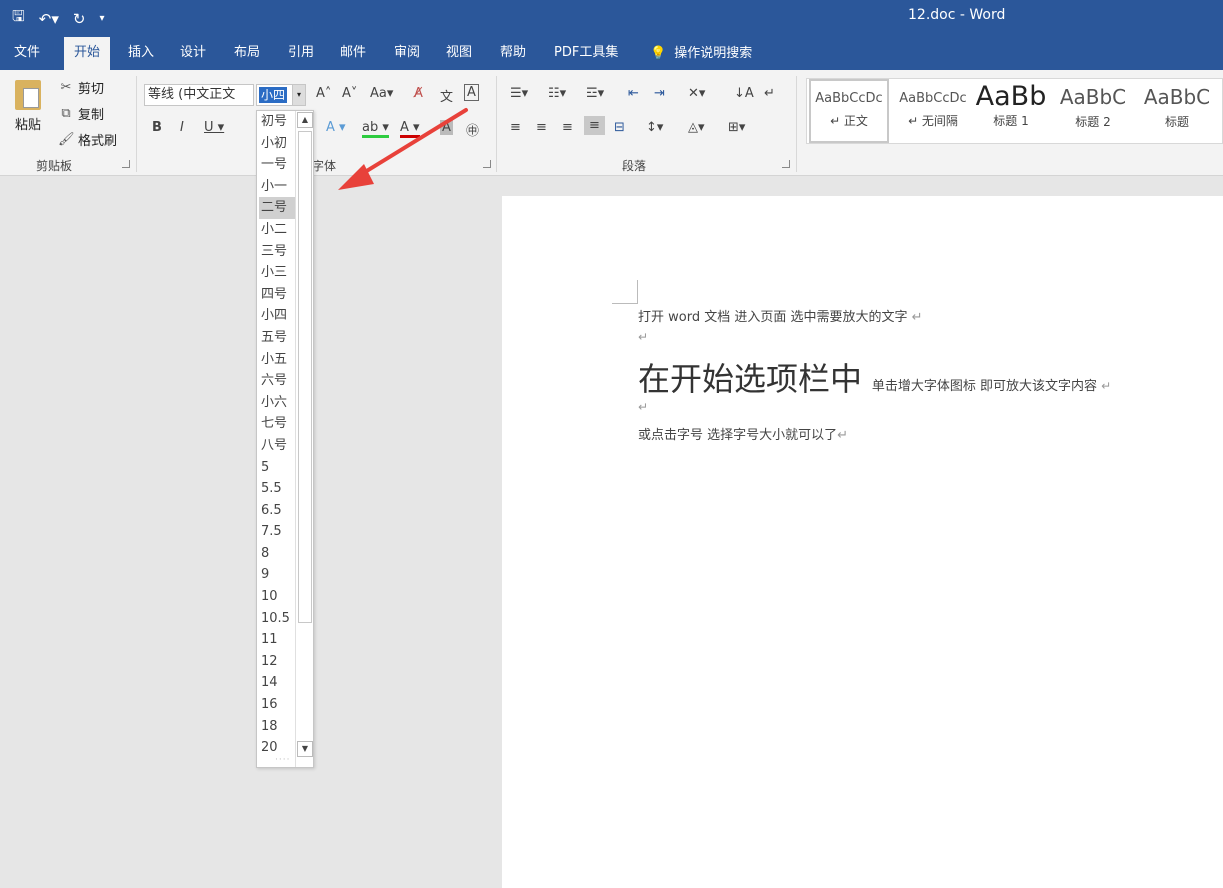  Describe the element at coordinates (933, 111) in the screenshot. I see `style-no-spacing: AaBbCcDc ↵ 无间隔` at that location.